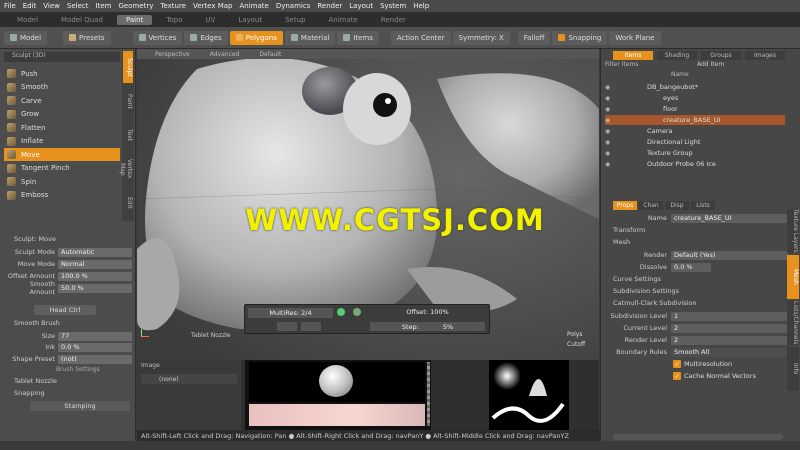 This screenshot has height=450, width=800. Describe the element at coordinates (651, 205) in the screenshot. I see `prop-tab-chan: Chan` at that location.